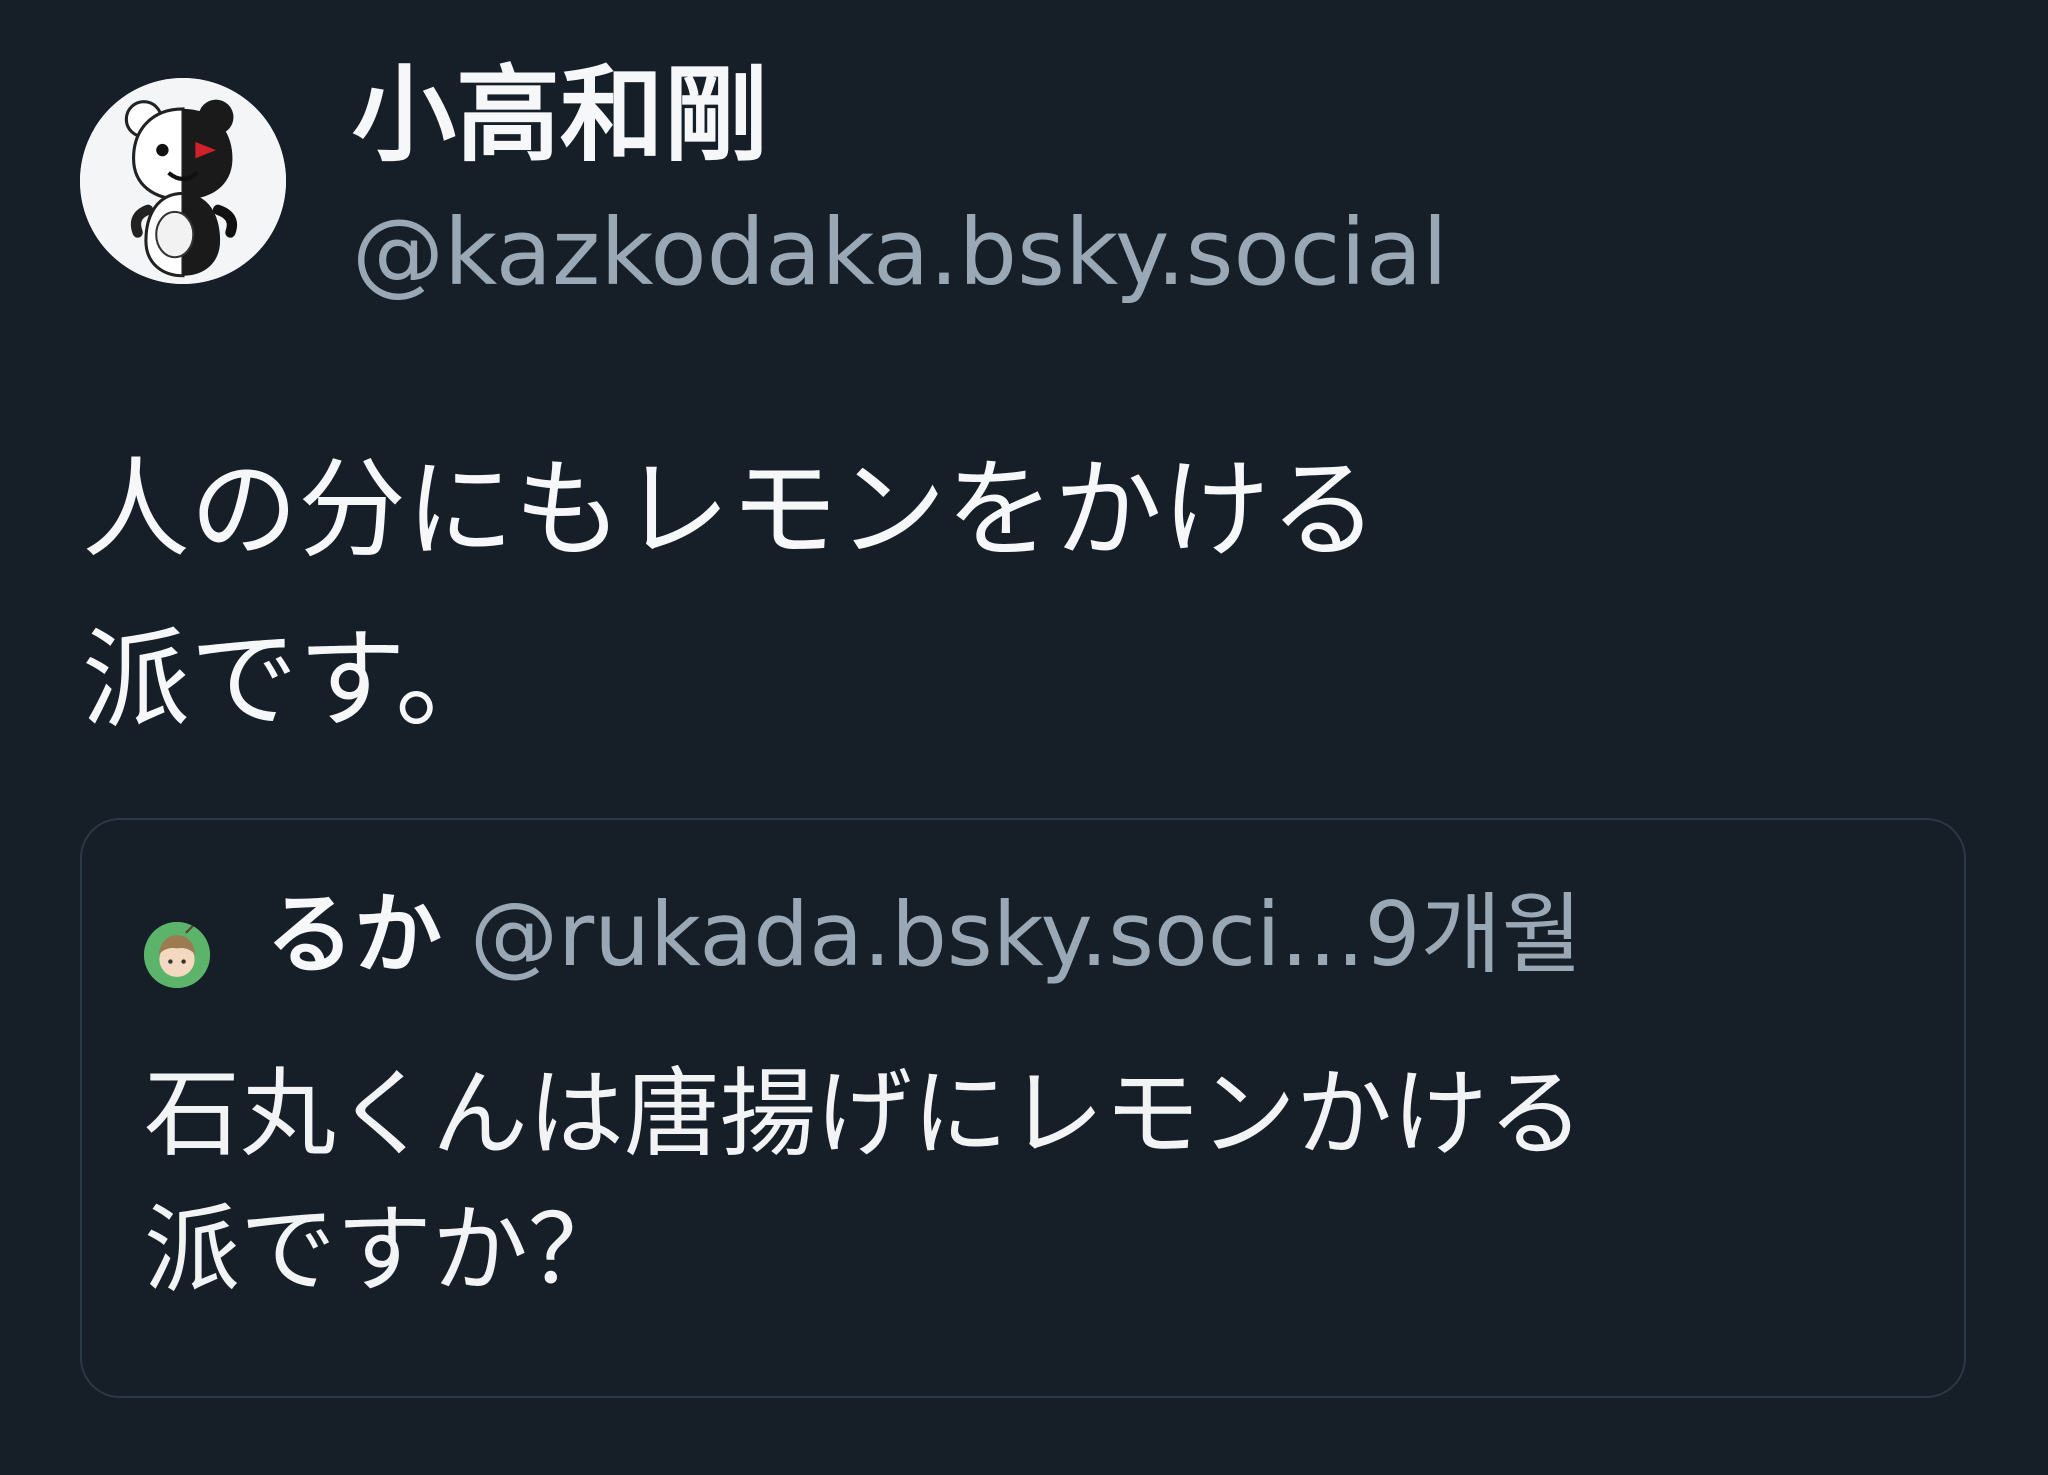 This screenshot has height=1475, width=2048. Describe the element at coordinates (900, 253) in the screenshot. I see `author-handle: @kazkodaka.bsky.social` at that location.